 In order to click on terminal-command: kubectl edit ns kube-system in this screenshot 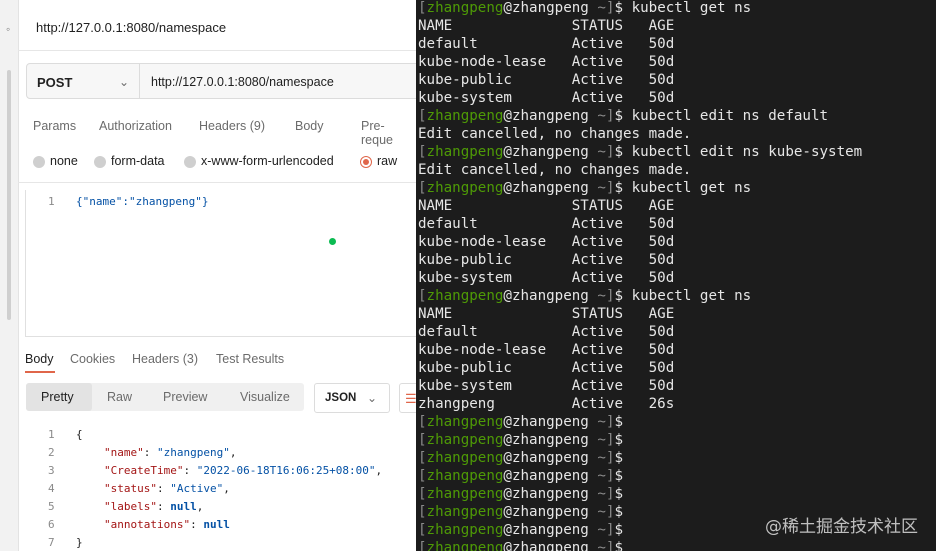, I will do `click(747, 152)`.